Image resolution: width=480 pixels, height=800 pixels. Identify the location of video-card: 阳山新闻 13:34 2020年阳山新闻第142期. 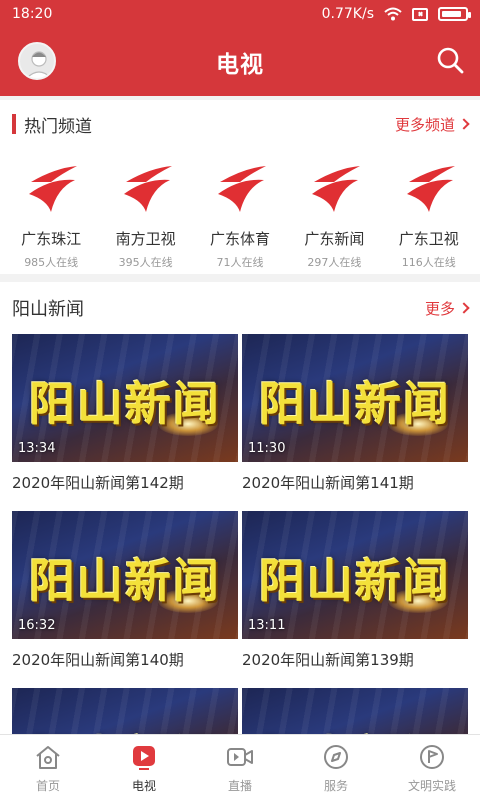
(125, 413).